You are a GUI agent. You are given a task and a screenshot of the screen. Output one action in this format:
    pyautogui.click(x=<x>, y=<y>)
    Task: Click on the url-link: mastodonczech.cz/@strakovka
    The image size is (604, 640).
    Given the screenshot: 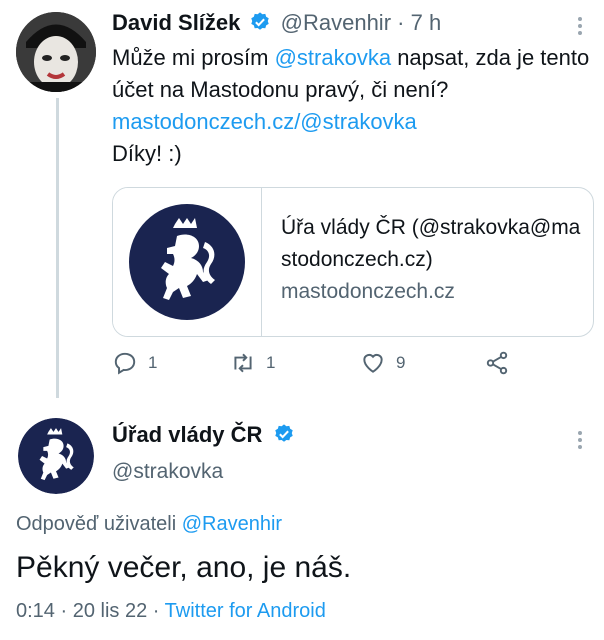 What is the action you would take?
    pyautogui.click(x=264, y=121)
    